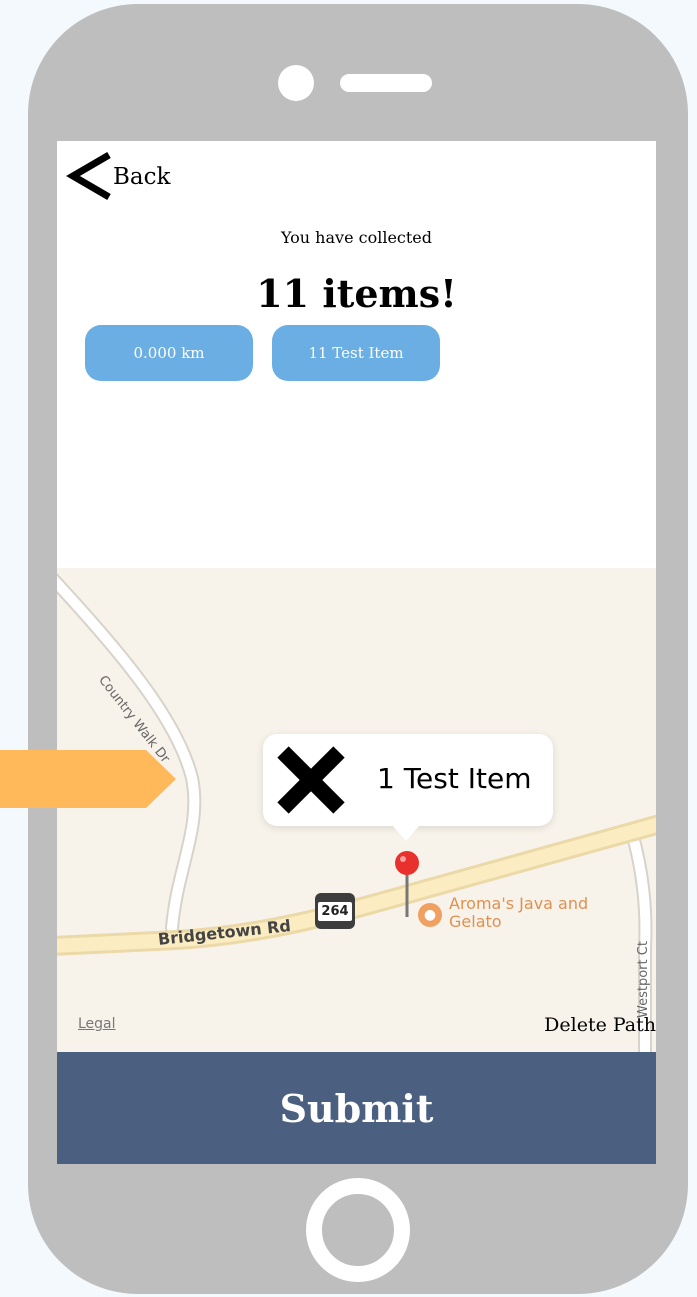 This screenshot has width=697, height=1297. I want to click on distance-pill: 0.000 km, so click(169, 353).